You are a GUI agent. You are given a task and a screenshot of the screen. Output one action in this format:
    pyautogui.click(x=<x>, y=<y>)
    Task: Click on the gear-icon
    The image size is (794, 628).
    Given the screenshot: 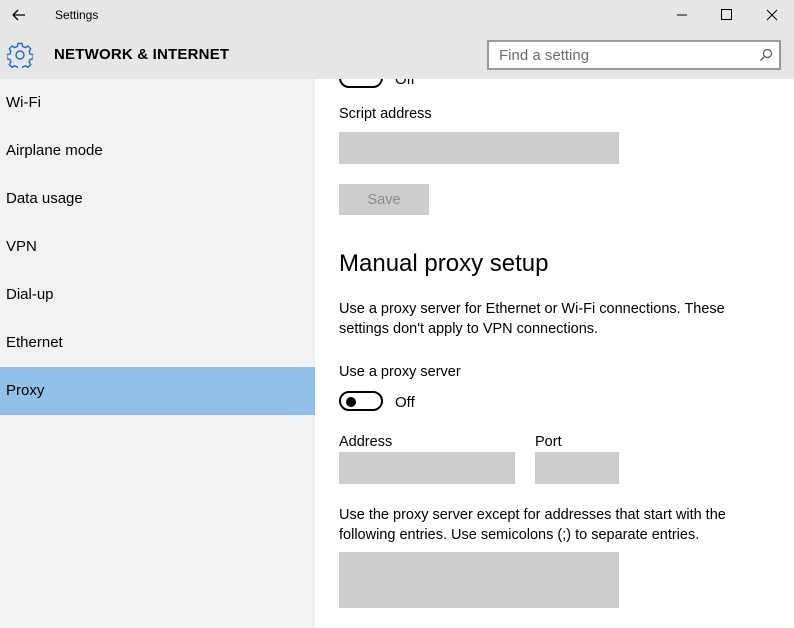 What is the action you would take?
    pyautogui.click(x=20, y=56)
    